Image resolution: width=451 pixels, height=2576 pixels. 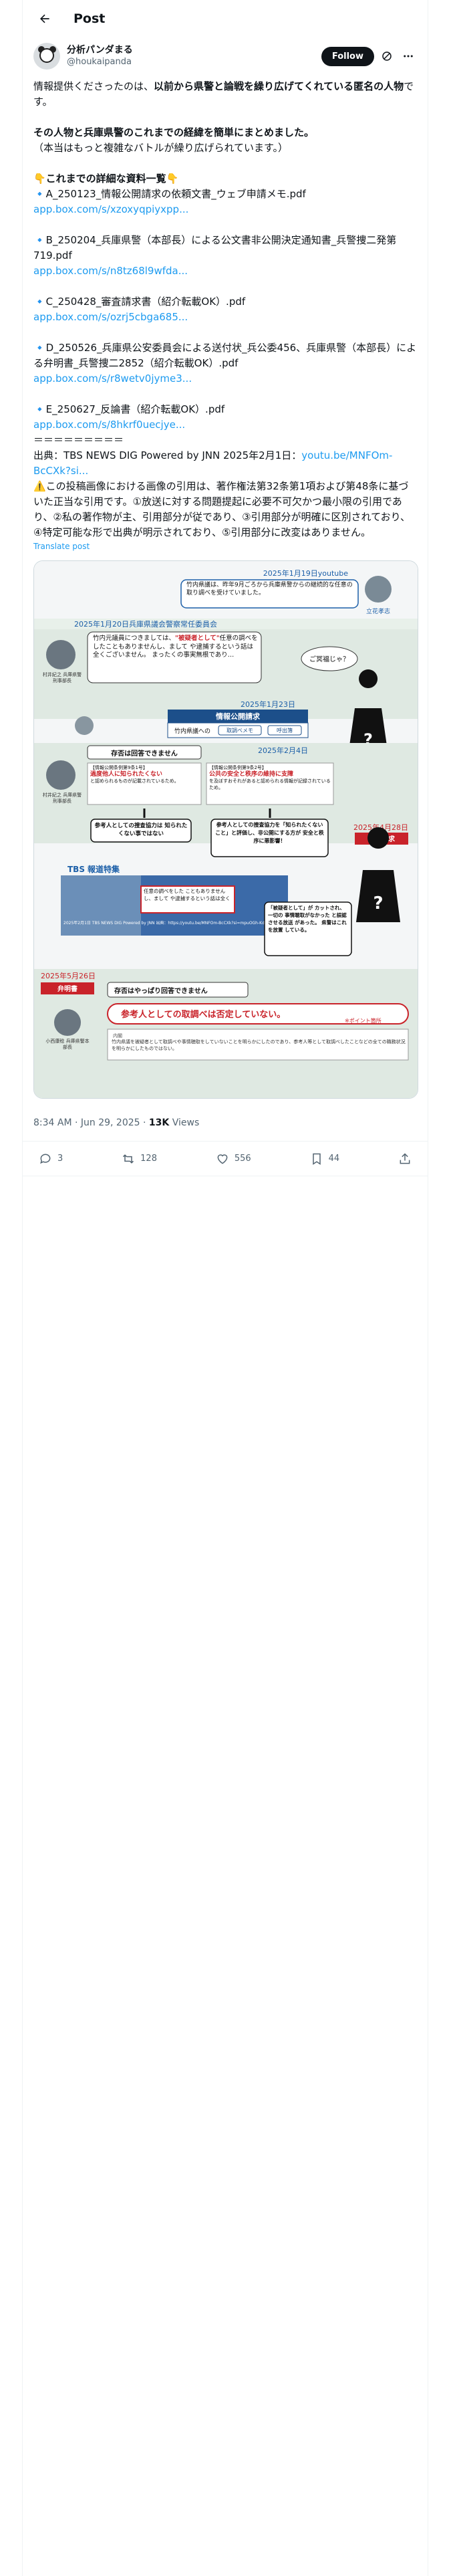 What do you see at coordinates (159, 1122) in the screenshot?
I see `views-count: 13K` at bounding box center [159, 1122].